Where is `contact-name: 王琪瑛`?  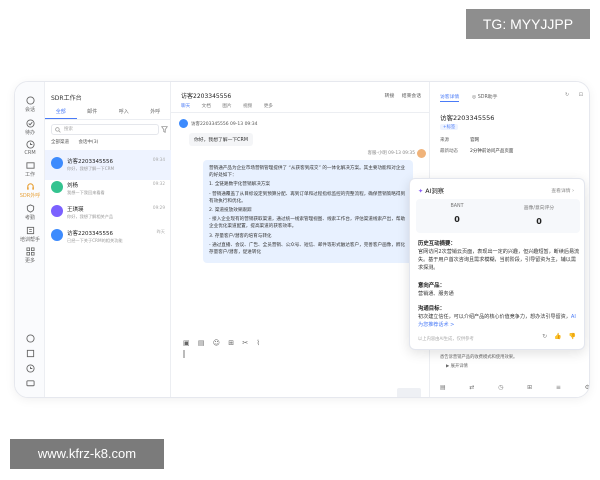 contact-name: 王琪瑛 is located at coordinates (75, 210).